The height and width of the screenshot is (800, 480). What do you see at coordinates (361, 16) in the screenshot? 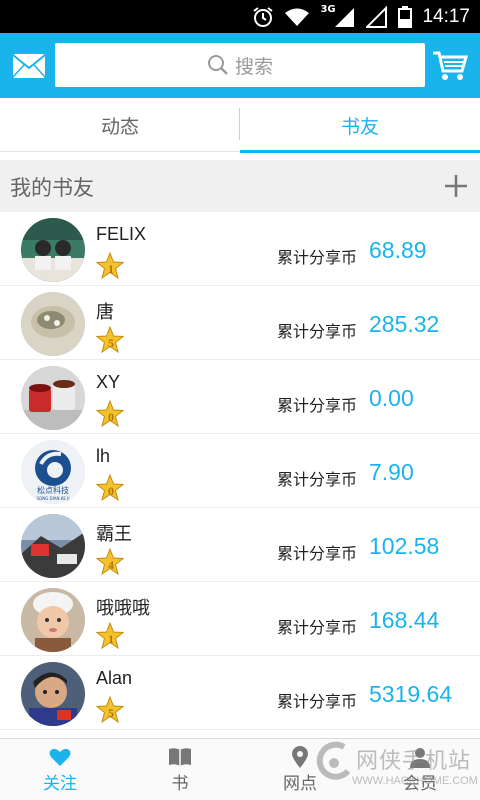
I see `status-icons: 3G 14:17` at bounding box center [361, 16].